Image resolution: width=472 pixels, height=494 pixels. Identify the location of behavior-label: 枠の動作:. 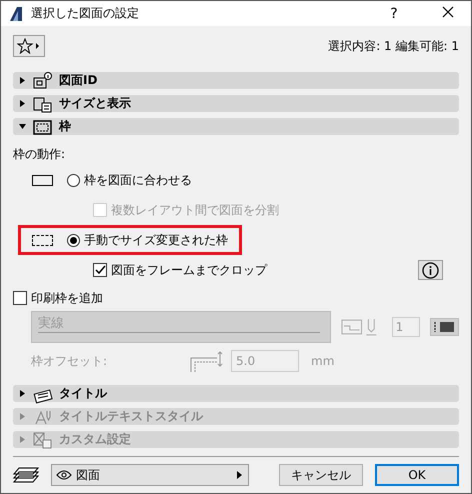
(39, 154).